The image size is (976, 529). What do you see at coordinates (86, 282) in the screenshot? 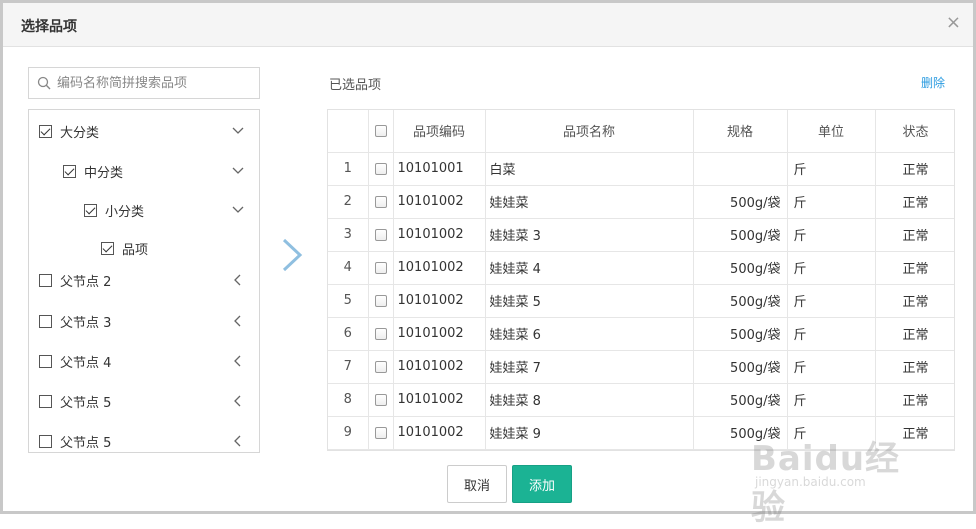
I see `tree-node-label: 父节点 2` at bounding box center [86, 282].